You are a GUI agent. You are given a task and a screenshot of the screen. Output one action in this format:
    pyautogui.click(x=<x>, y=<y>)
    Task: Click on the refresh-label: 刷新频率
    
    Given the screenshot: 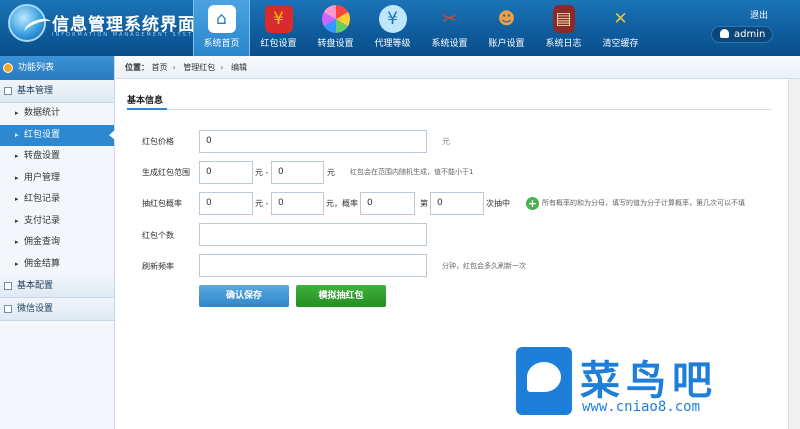 What is the action you would take?
    pyautogui.click(x=158, y=266)
    